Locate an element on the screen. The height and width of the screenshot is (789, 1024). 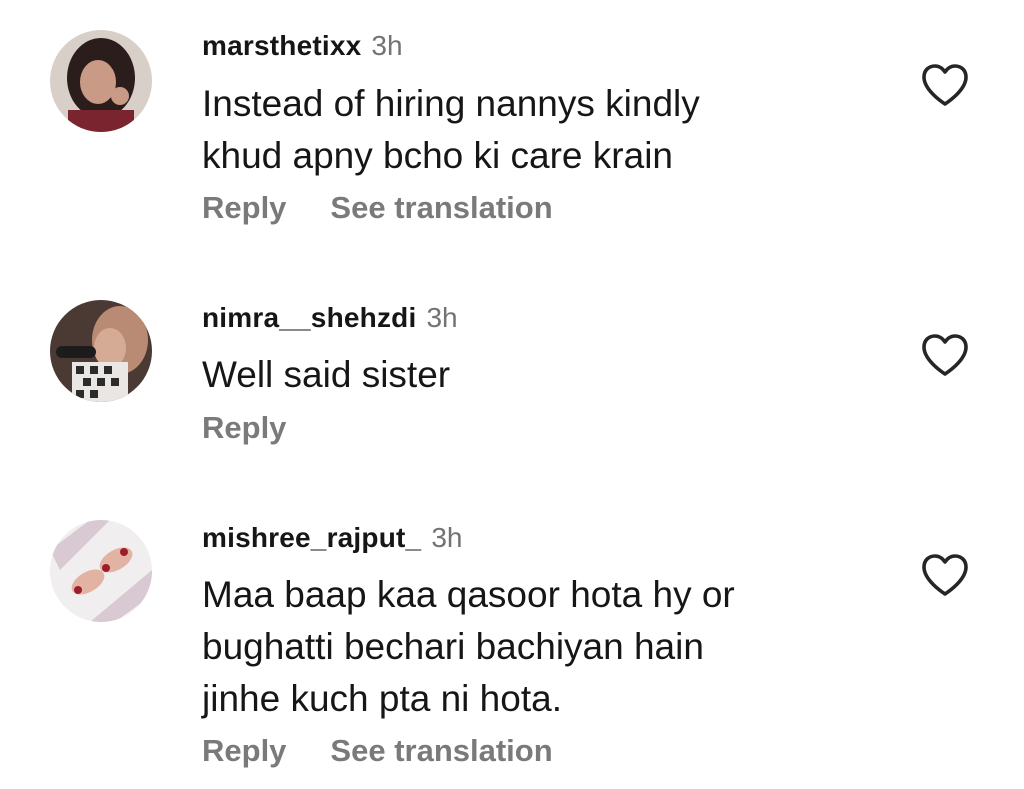
comment-meta: nimra__shehzdi 3h is located at coordinates (330, 322).